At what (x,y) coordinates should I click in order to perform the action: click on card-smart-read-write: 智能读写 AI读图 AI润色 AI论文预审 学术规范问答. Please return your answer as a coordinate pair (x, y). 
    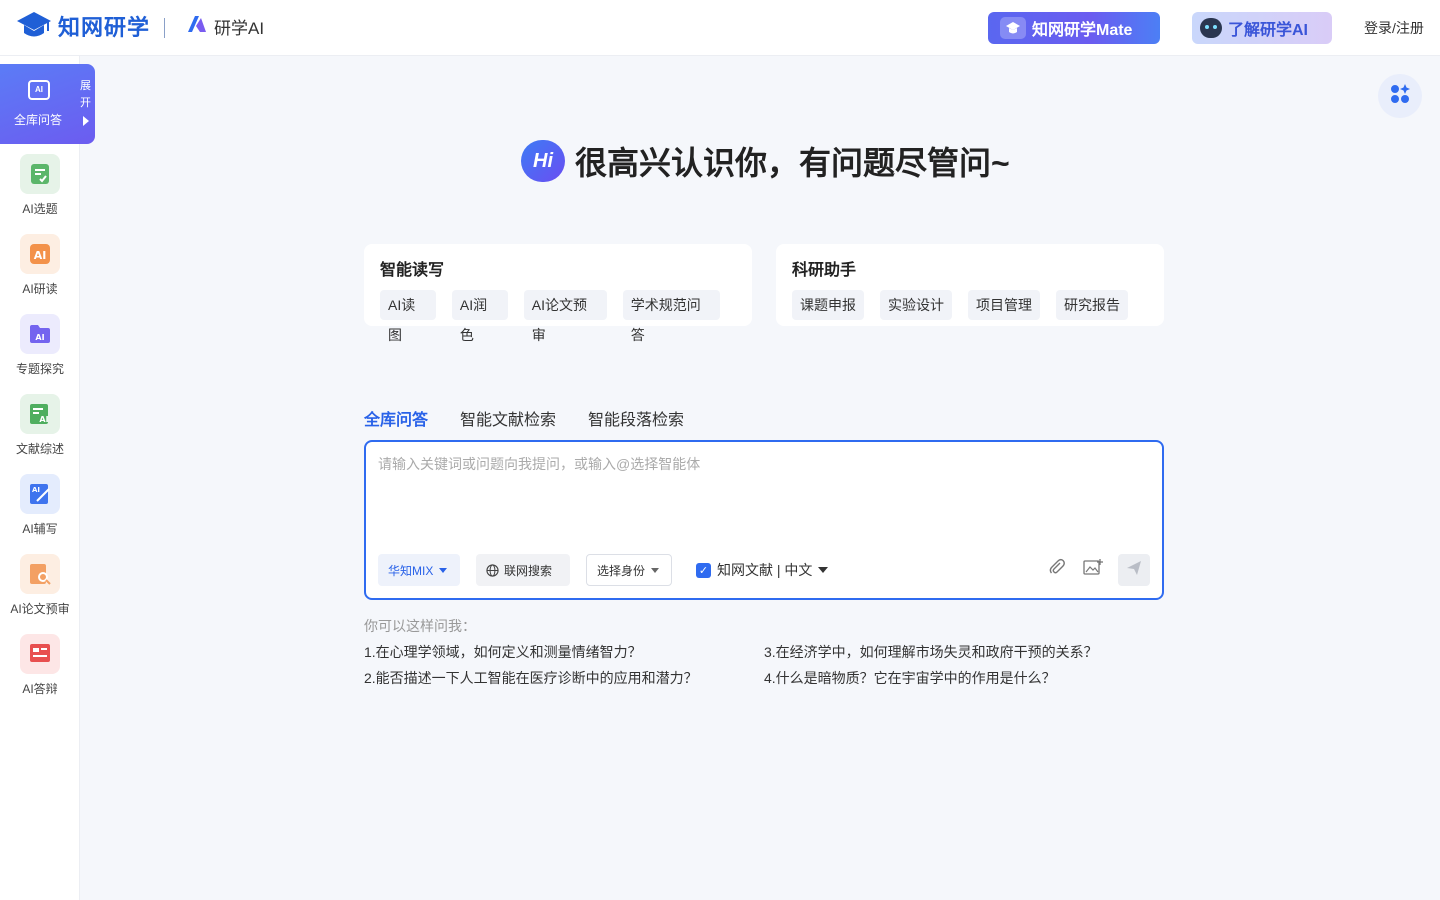
    Looking at the image, I should click on (558, 293).